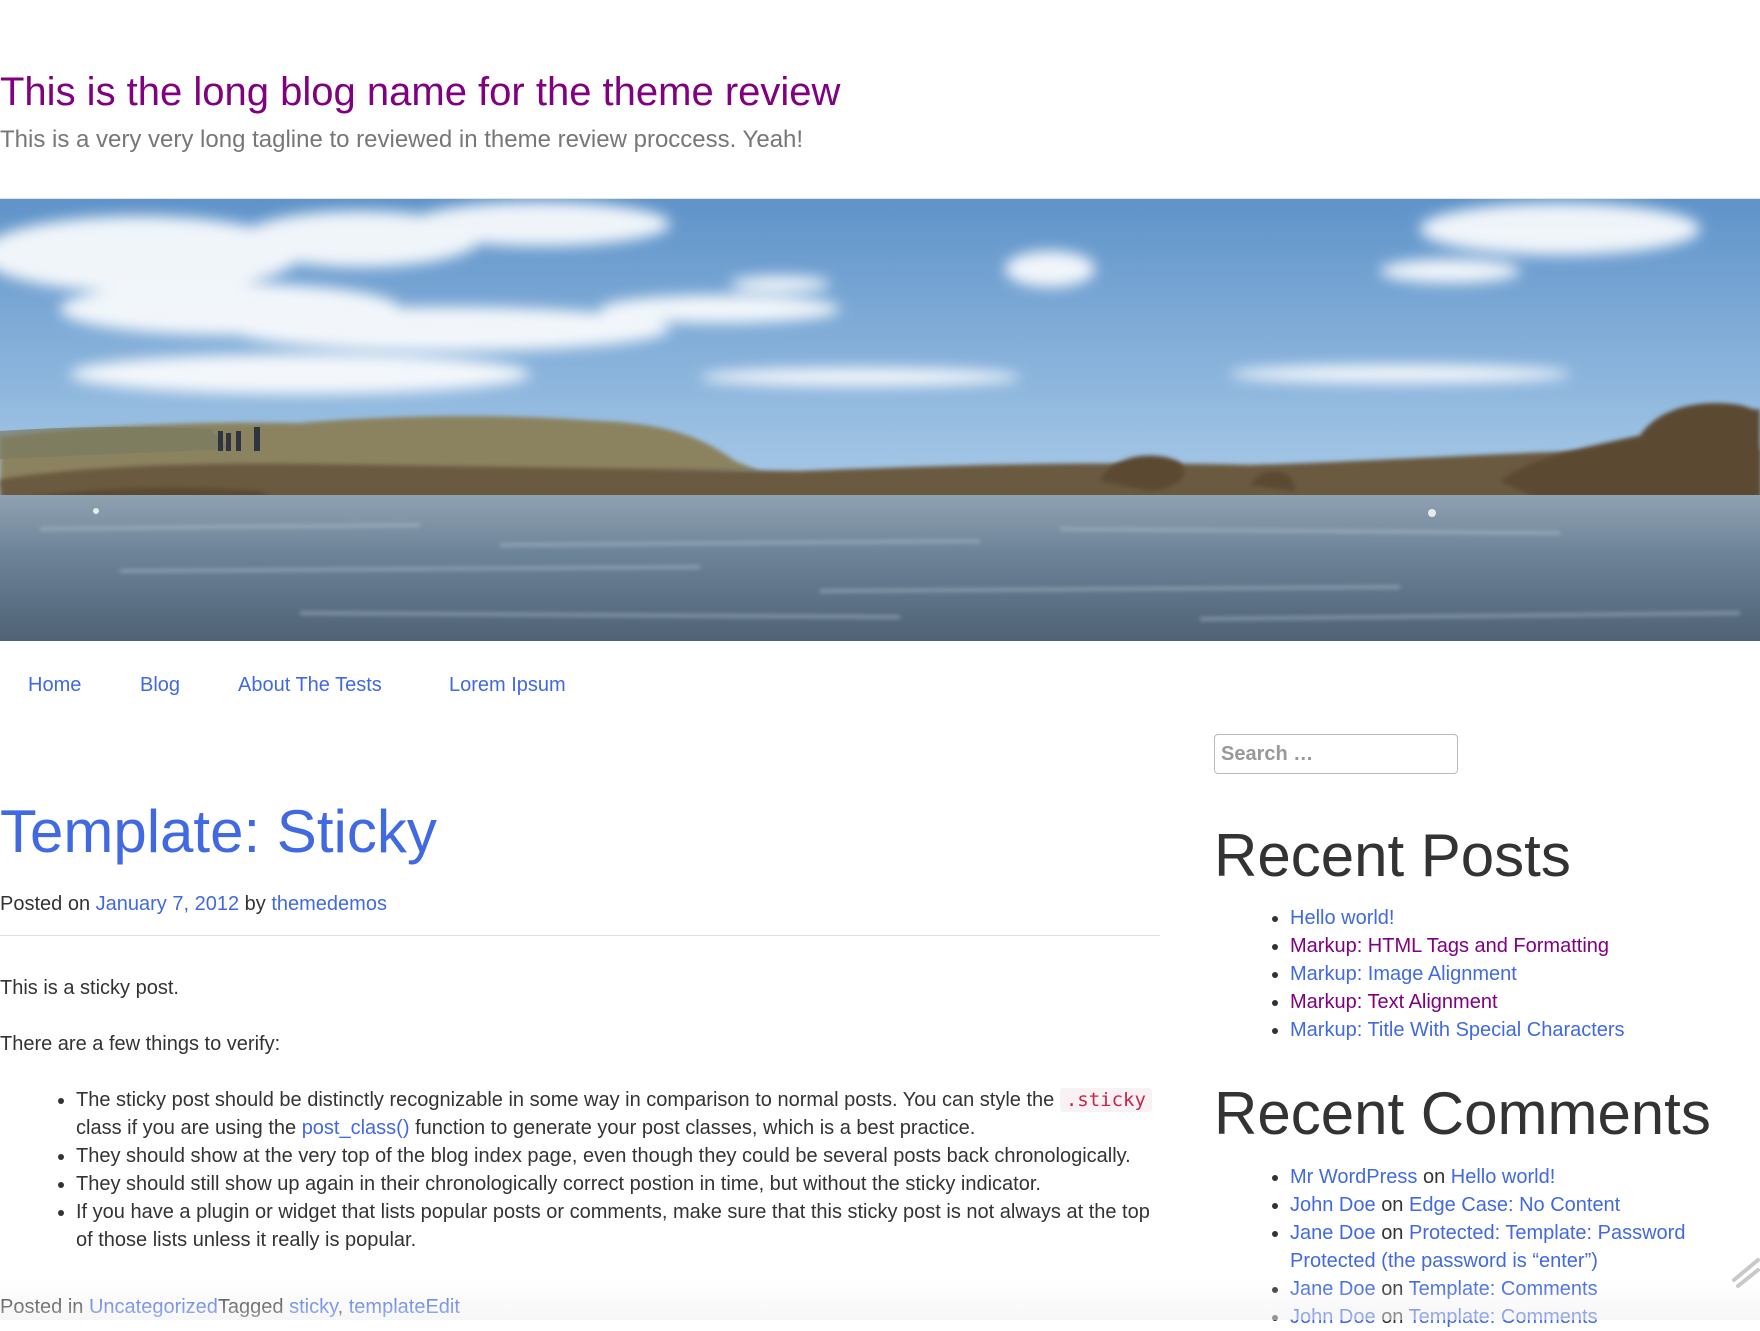  Describe the element at coordinates (160, 685) in the screenshot. I see `nav-item-blog: Blog` at that location.